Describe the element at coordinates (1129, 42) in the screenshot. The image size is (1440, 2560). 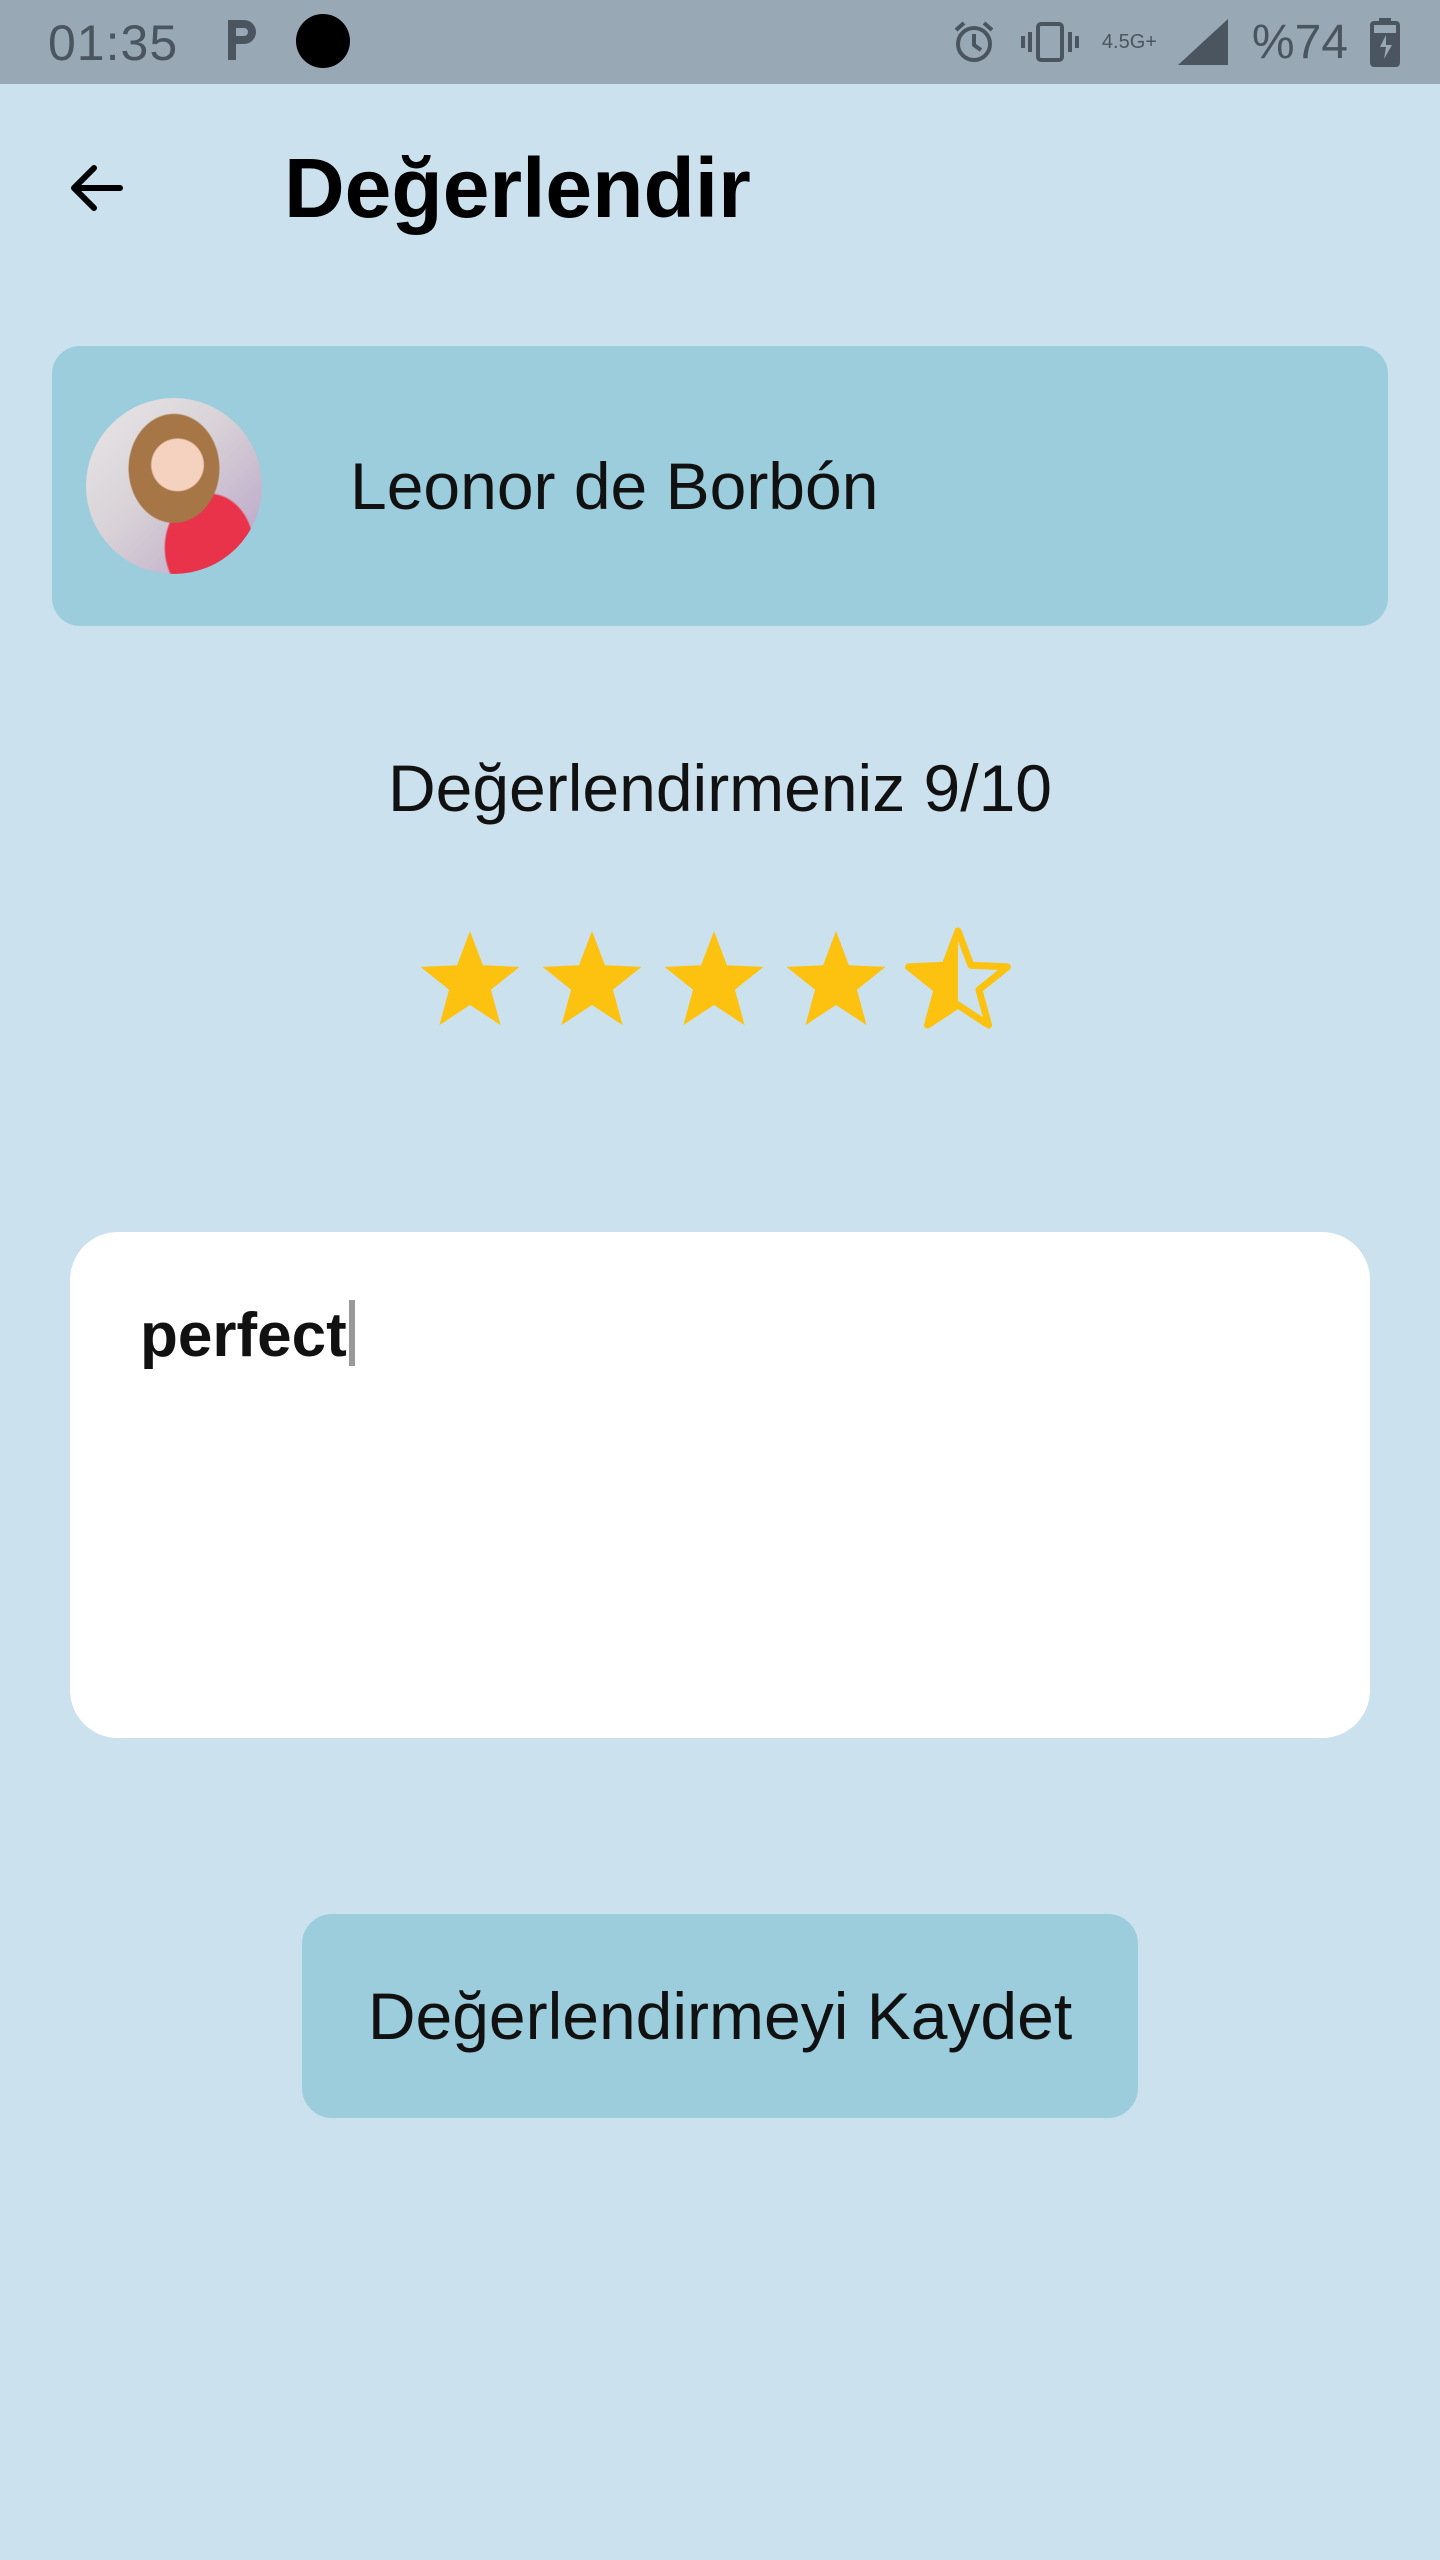
I see `network-type-icon: 4.5G+` at that location.